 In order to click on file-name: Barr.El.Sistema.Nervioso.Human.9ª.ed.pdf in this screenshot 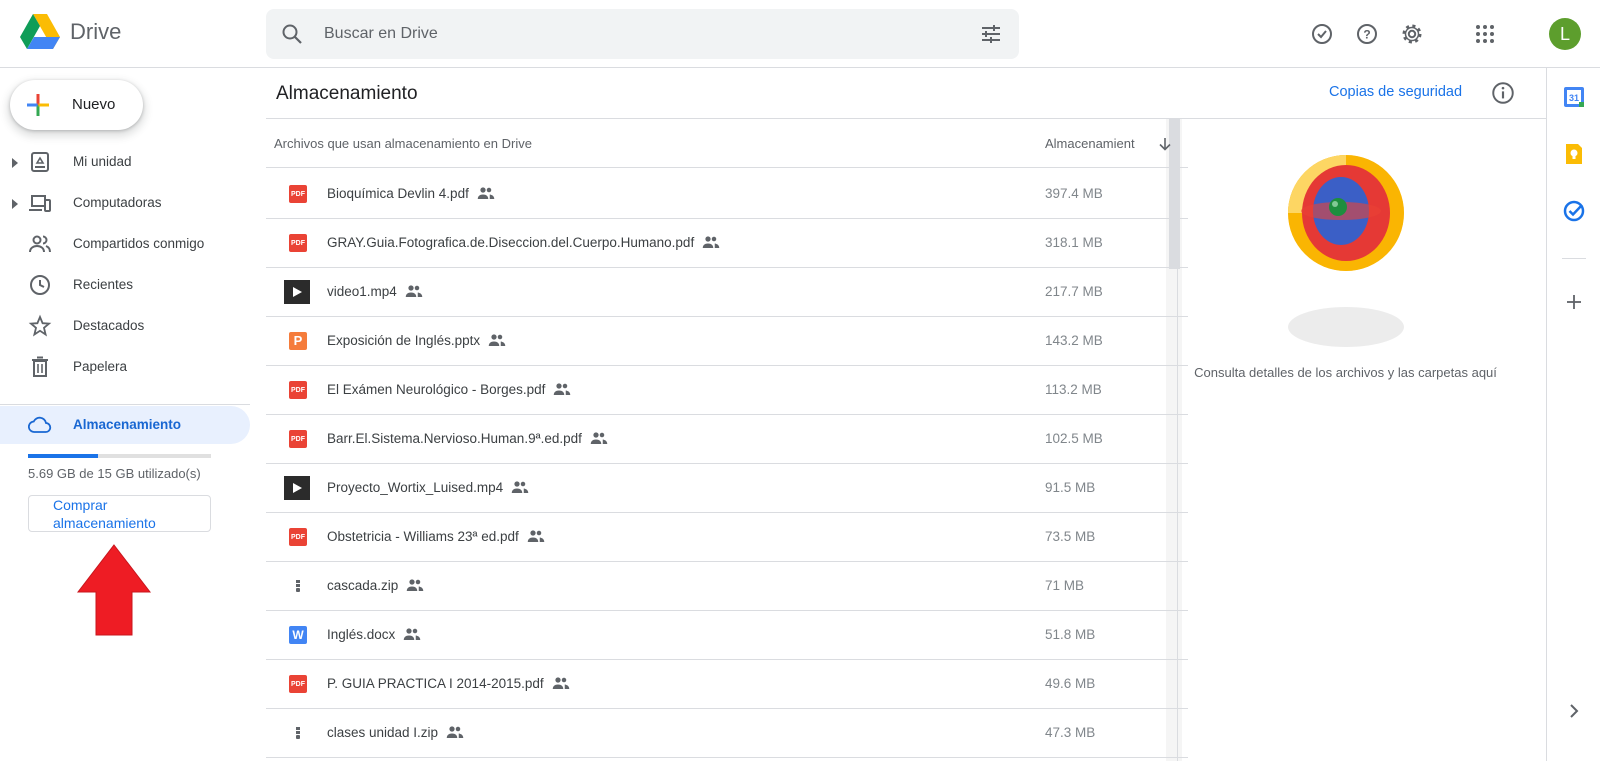, I will do `click(467, 439)`.